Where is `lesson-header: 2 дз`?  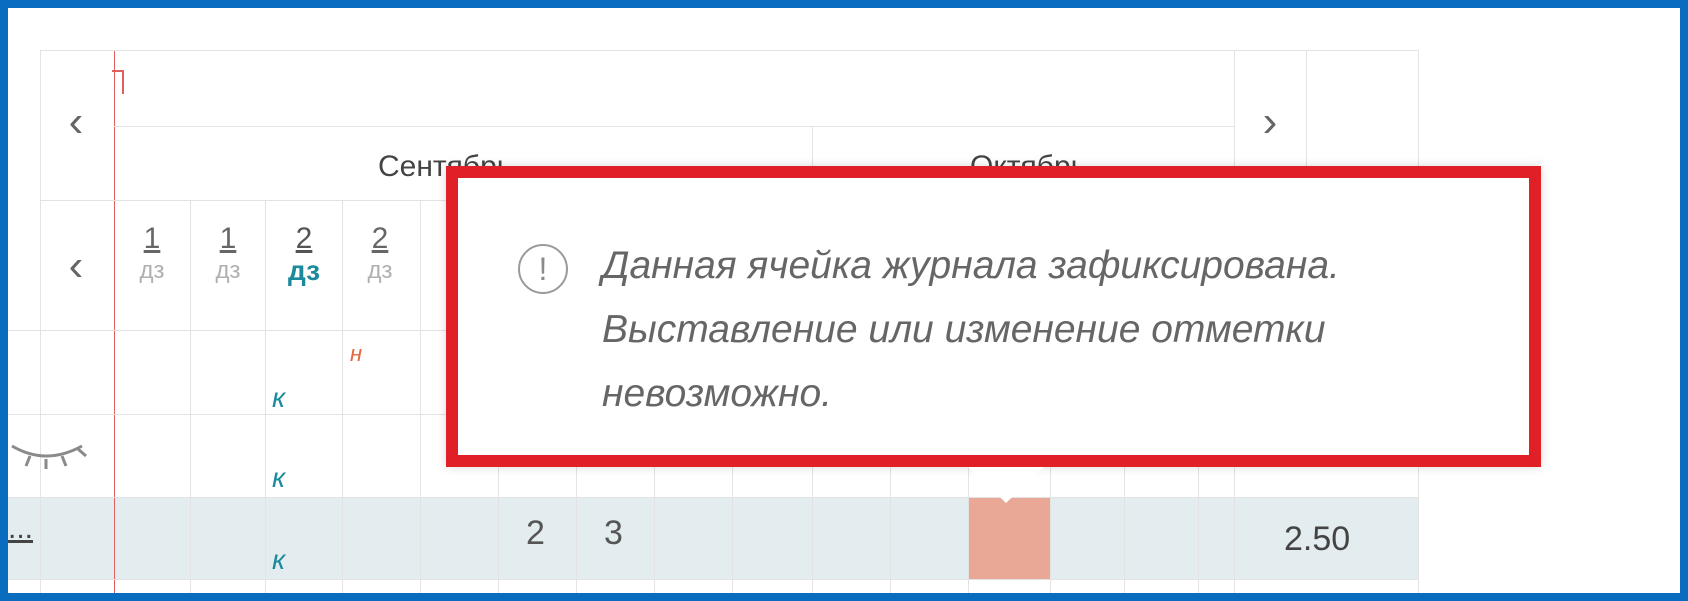
lesson-header: 2 дз is located at coordinates (380, 254).